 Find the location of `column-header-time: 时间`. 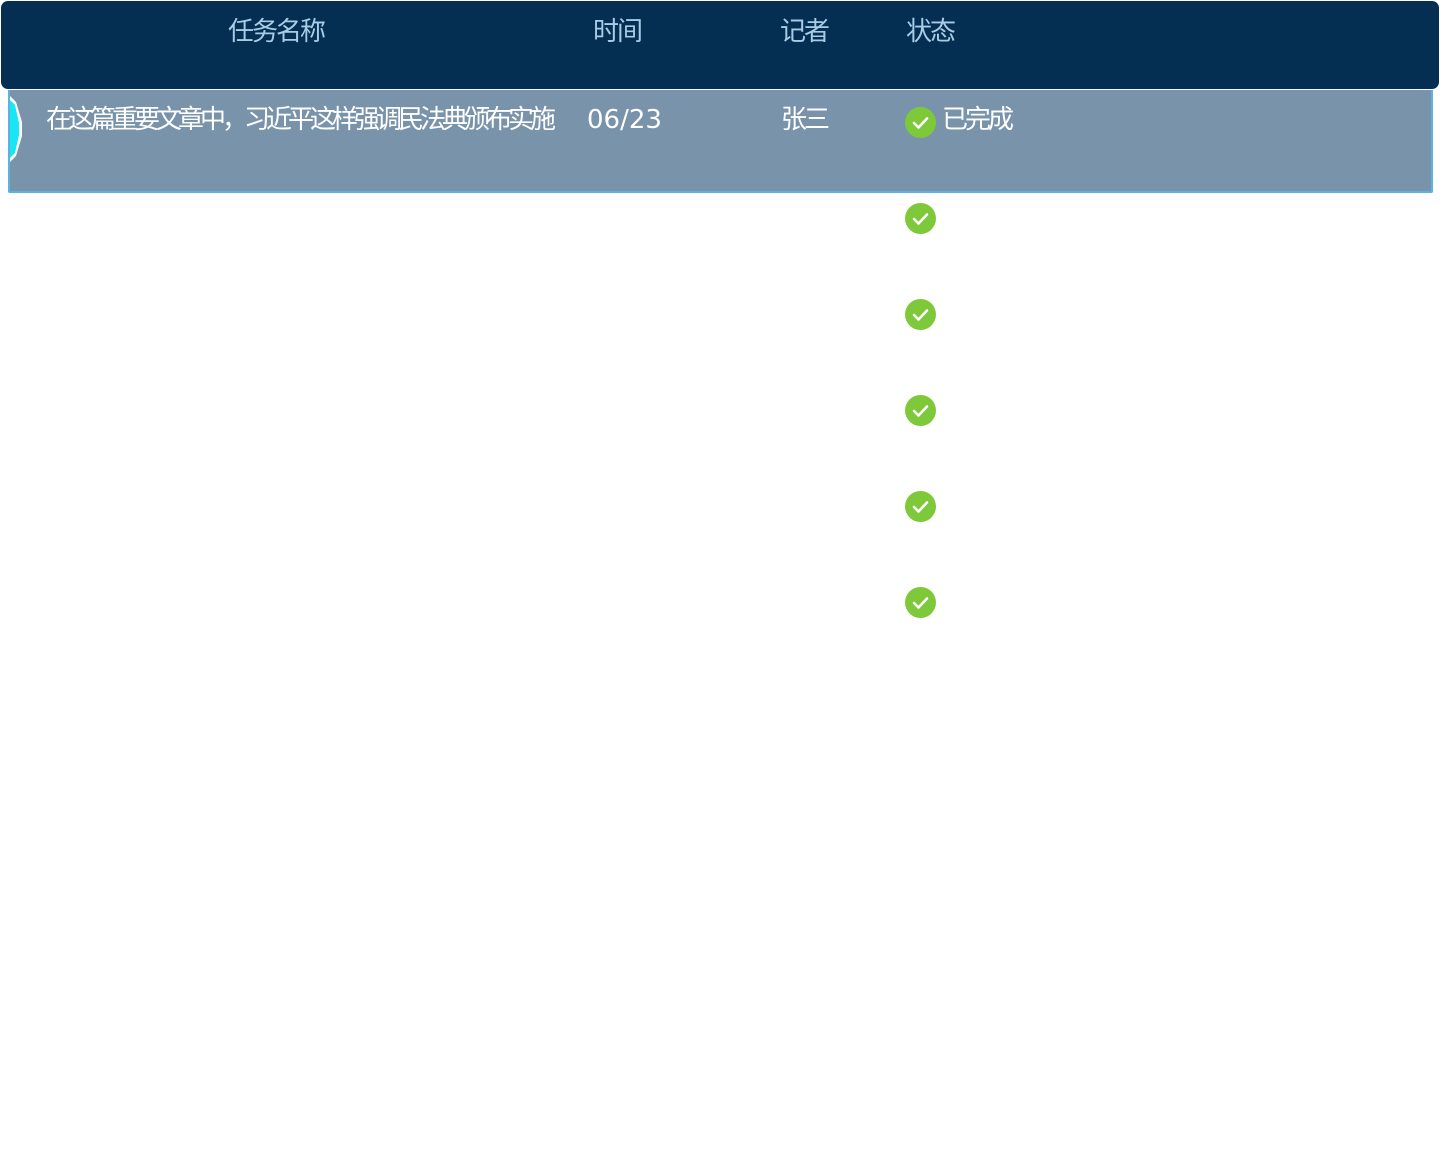

column-header-time: 时间 is located at coordinates (618, 32).